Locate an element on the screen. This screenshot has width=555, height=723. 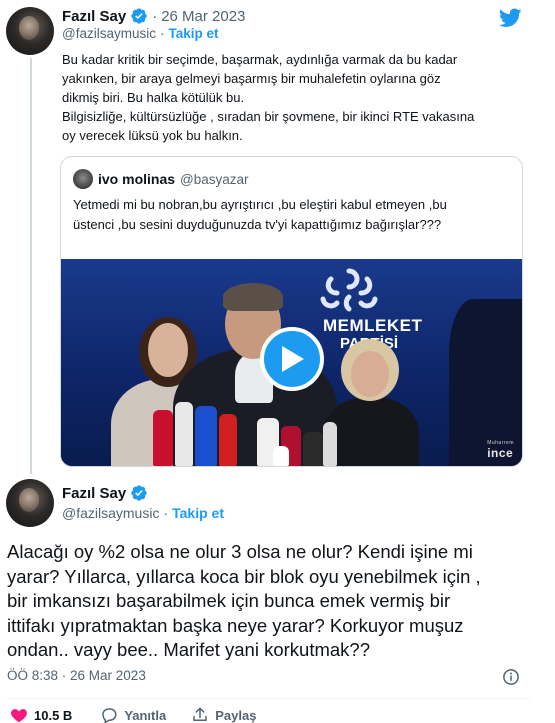
tweet-line: oy verecek lüksü yok bu halkın. is located at coordinates (152, 135).